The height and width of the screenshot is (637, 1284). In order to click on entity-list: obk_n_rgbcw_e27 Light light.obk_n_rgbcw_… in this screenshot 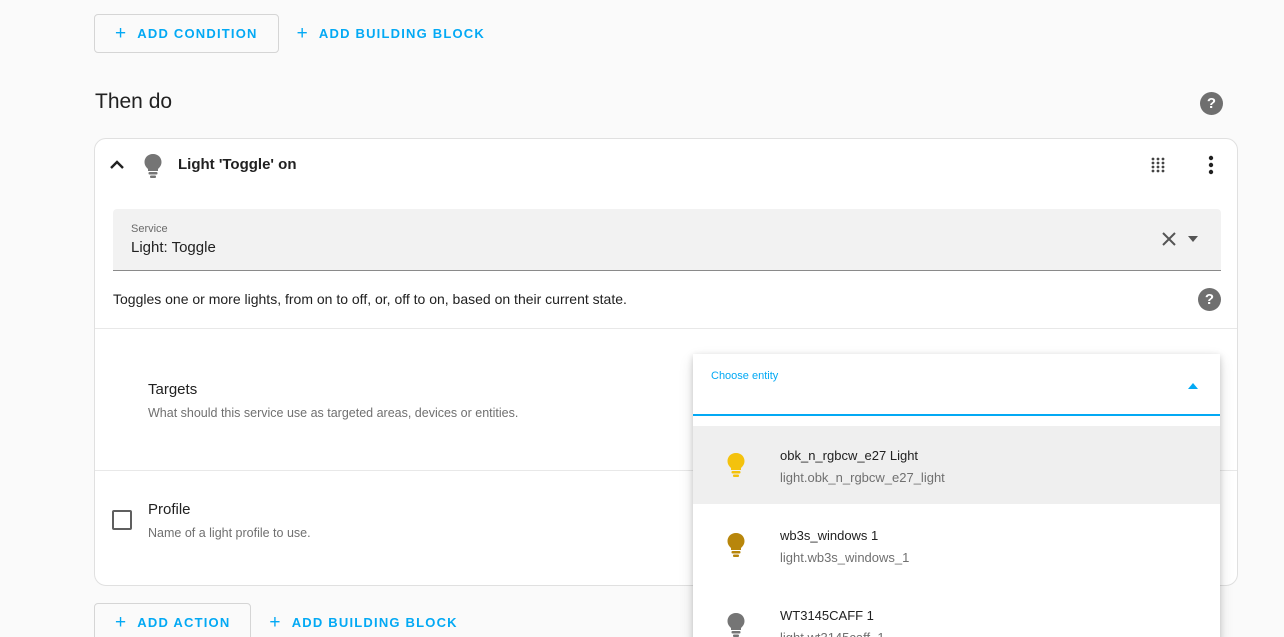, I will do `click(956, 531)`.